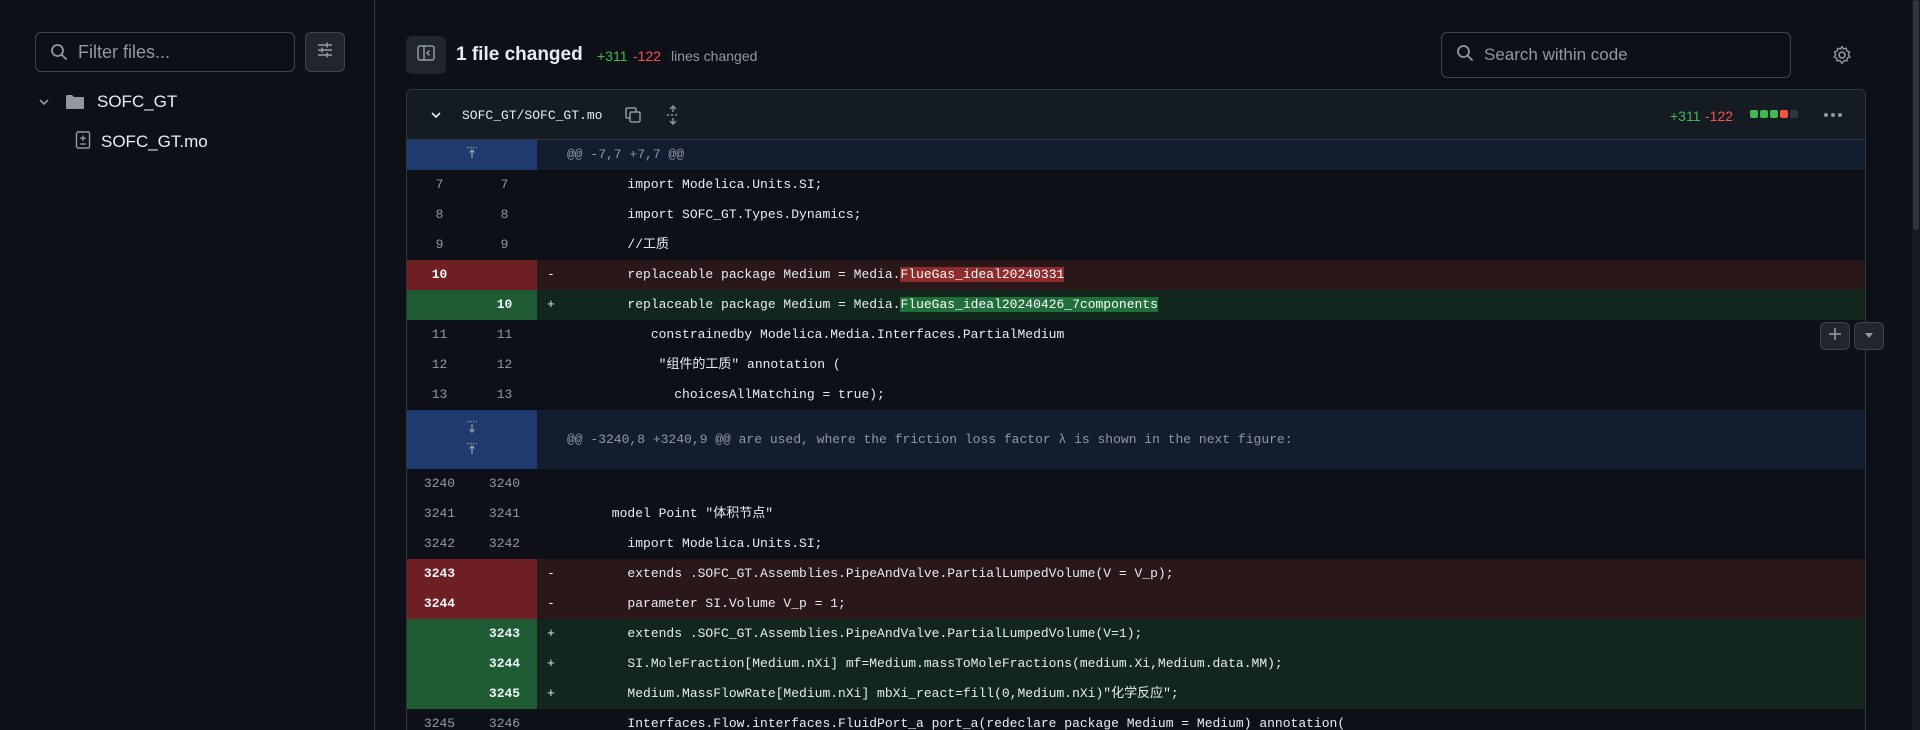 The height and width of the screenshot is (730, 1920). I want to click on new-line-number: 3240, so click(504, 484).